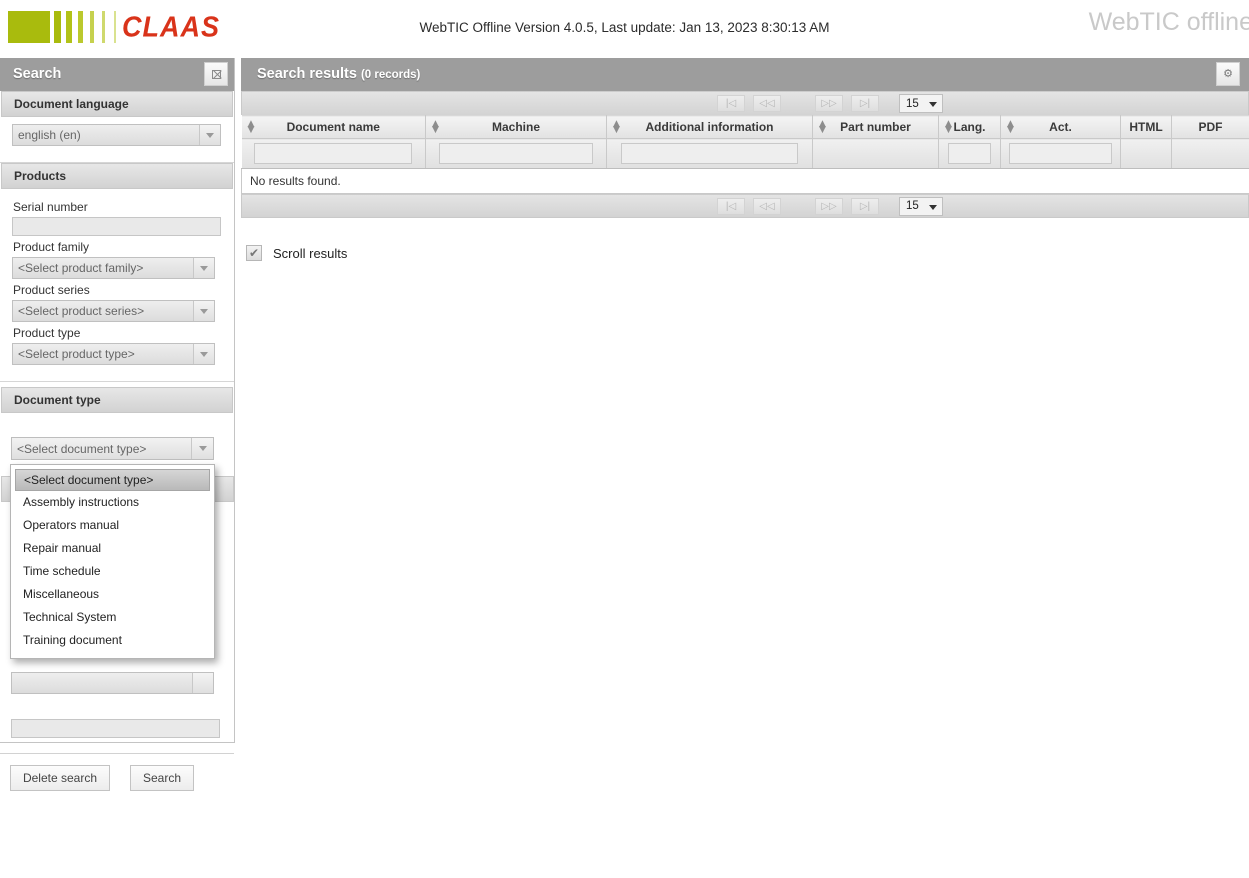 The height and width of the screenshot is (878, 1249). I want to click on scroll-results-checkbox: ✔, so click(254, 253).